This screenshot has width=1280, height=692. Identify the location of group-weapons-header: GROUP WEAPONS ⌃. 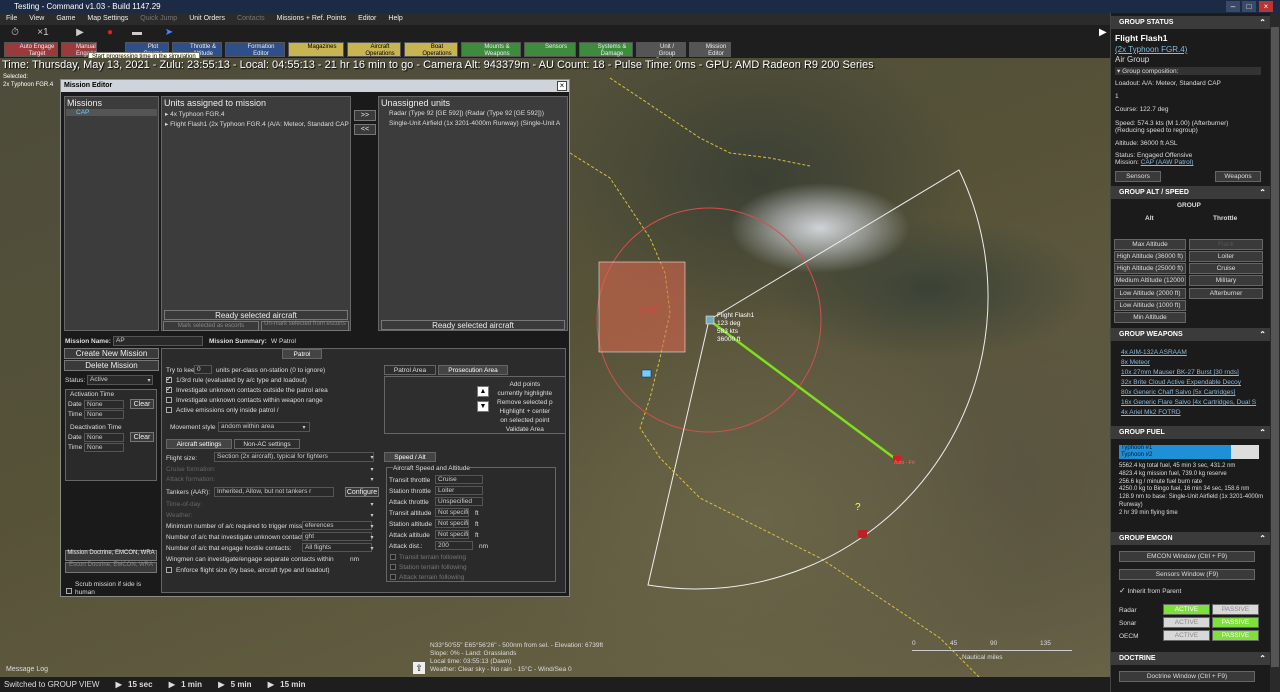
(1191, 334).